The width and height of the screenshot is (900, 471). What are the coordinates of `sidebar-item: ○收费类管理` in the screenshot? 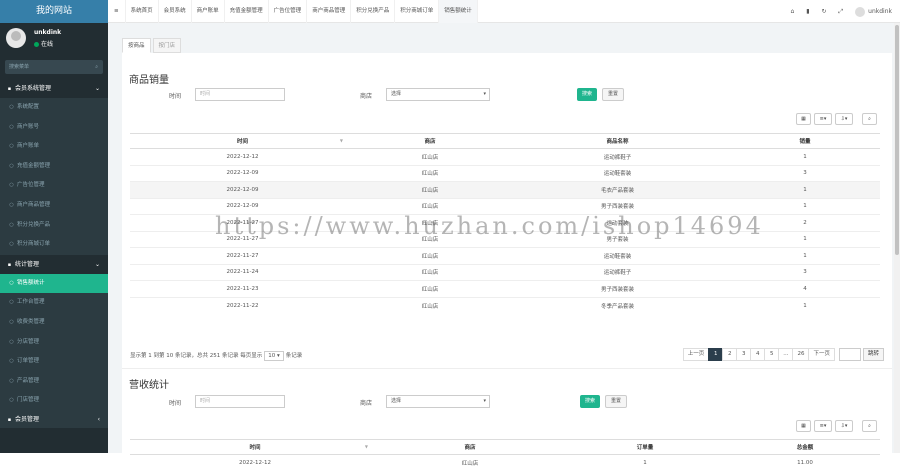 It's located at (54, 323).